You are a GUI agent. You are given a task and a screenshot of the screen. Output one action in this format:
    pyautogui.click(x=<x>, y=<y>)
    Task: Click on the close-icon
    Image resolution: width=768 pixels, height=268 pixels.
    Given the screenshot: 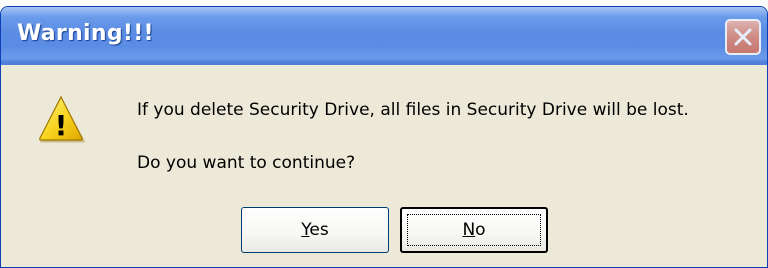 What is the action you would take?
    pyautogui.click(x=743, y=37)
    